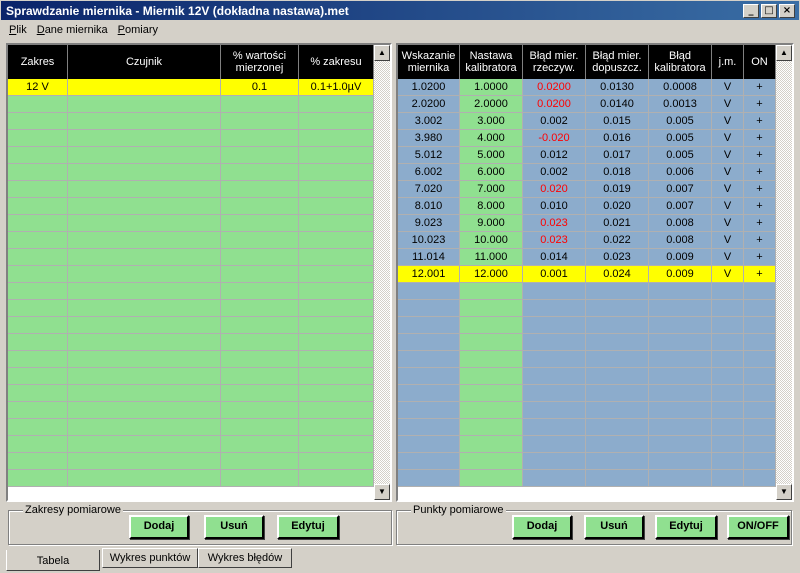  What do you see at coordinates (491, 189) in the screenshot?
I see `cell-setting: 7.000` at bounding box center [491, 189].